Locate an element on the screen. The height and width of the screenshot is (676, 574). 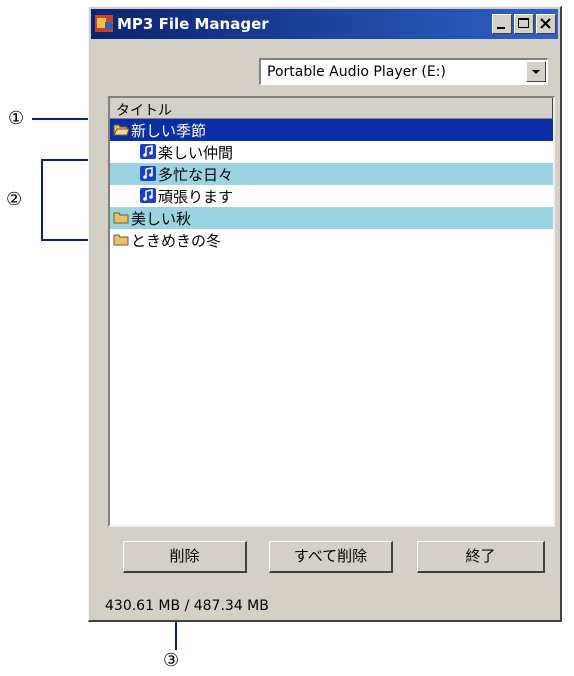
storage-usage-status: 430.61 MB / 487.34 MB is located at coordinates (187, 606).